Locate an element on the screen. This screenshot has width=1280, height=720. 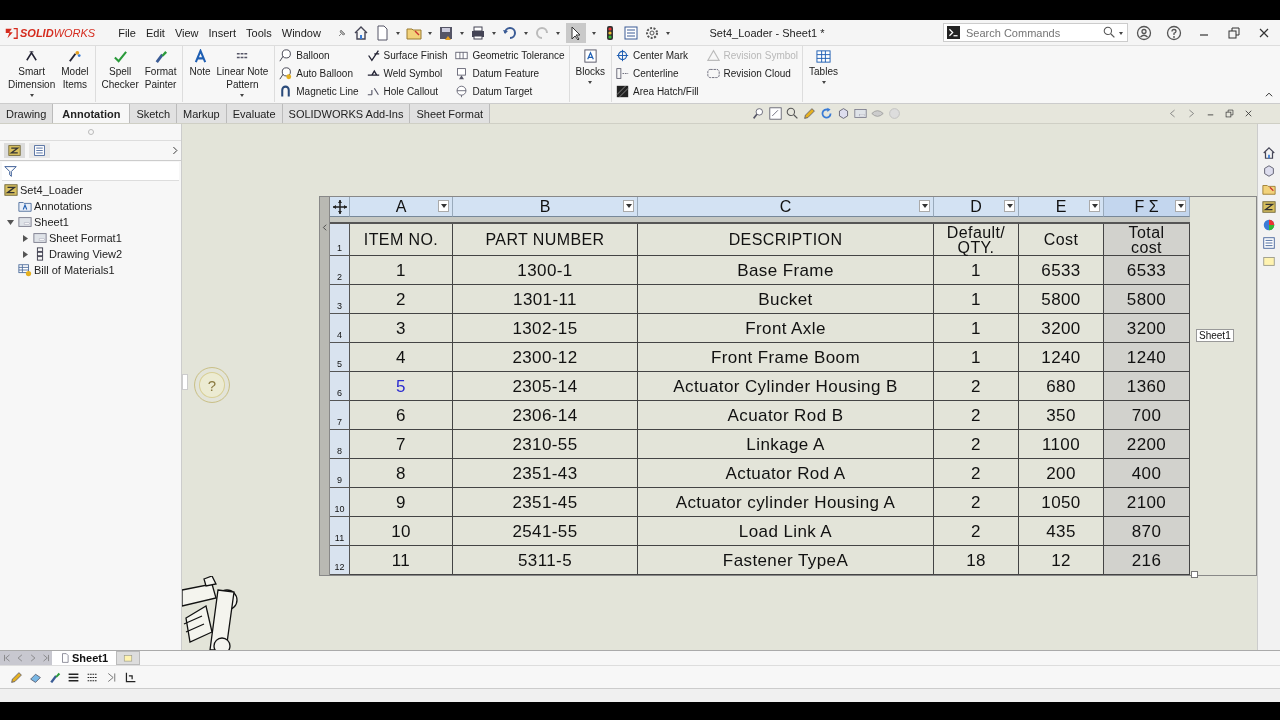
menu-item: View is located at coordinates (186, 32).